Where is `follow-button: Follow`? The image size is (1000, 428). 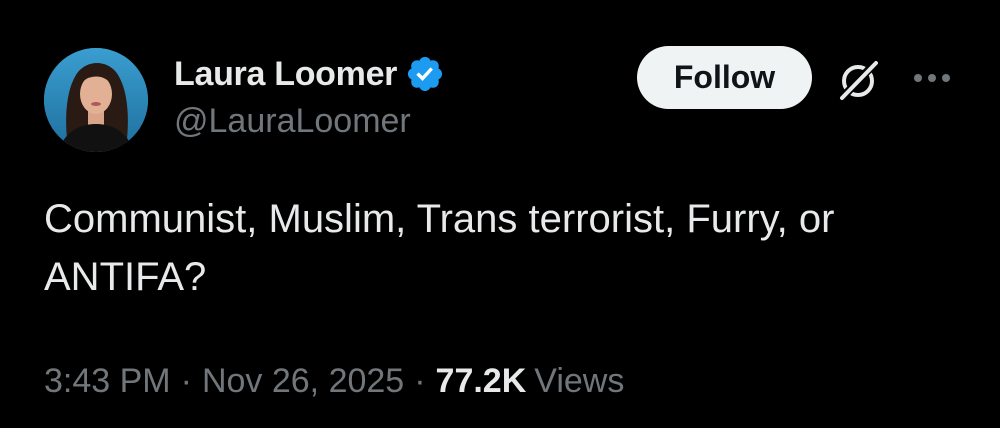 follow-button: Follow is located at coordinates (724, 77).